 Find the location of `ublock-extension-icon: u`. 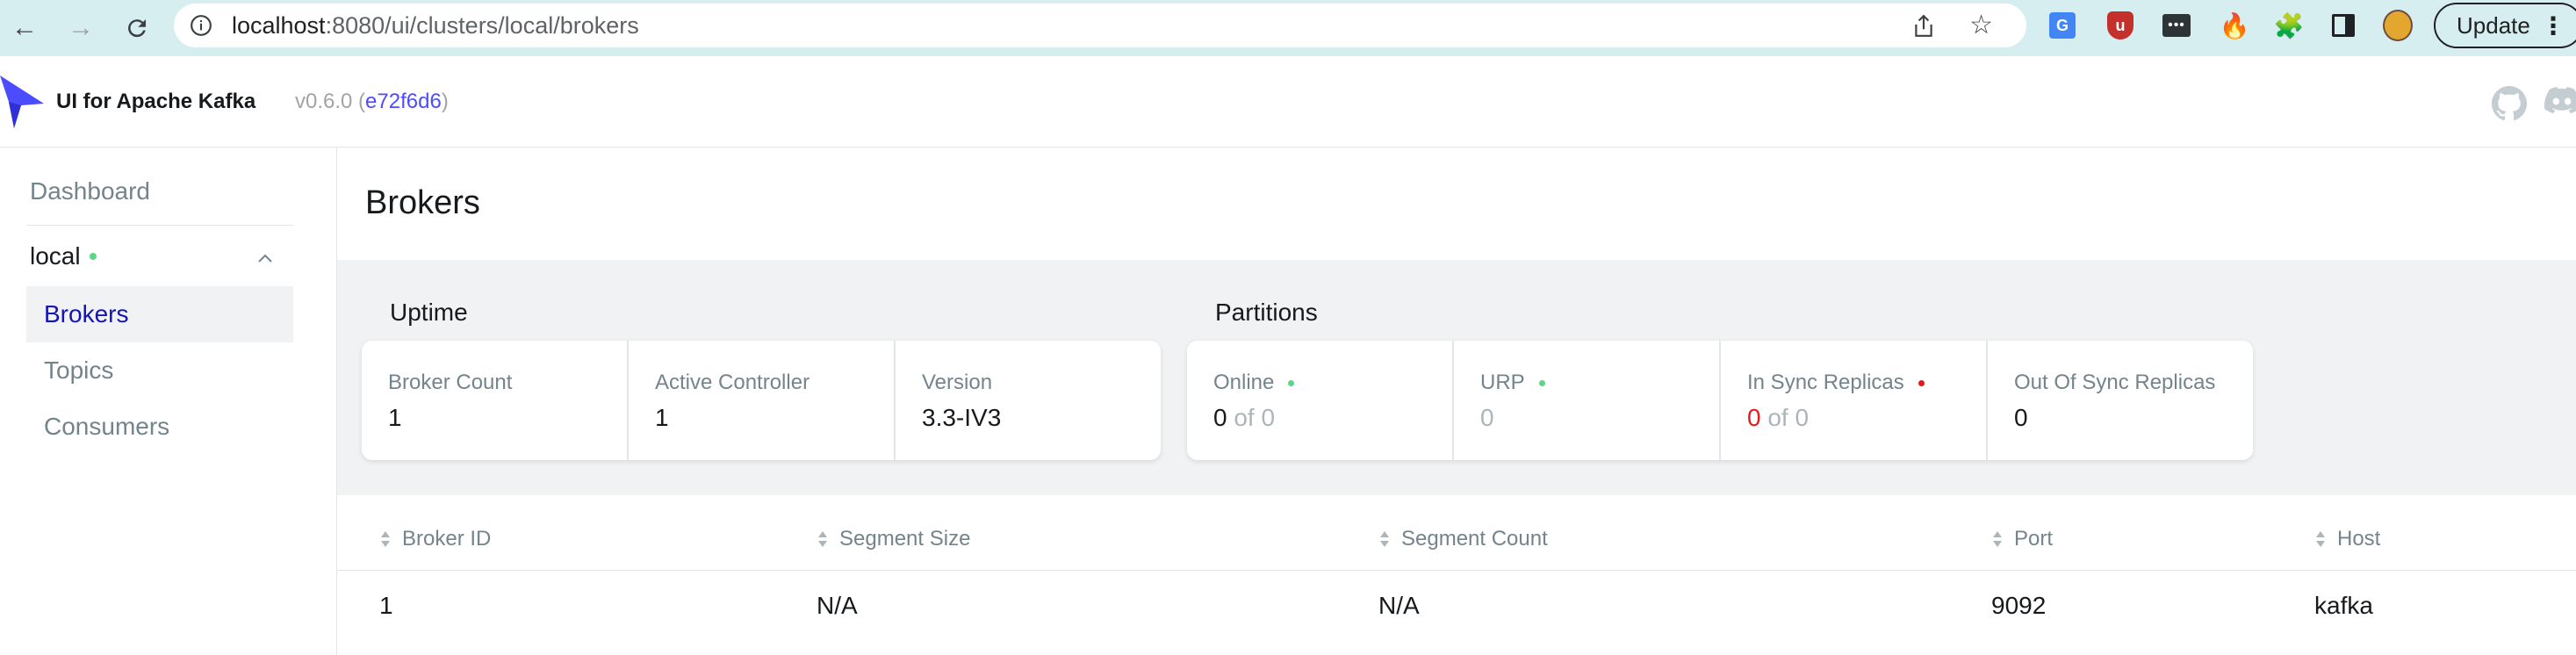

ublock-extension-icon: u is located at coordinates (2120, 26).